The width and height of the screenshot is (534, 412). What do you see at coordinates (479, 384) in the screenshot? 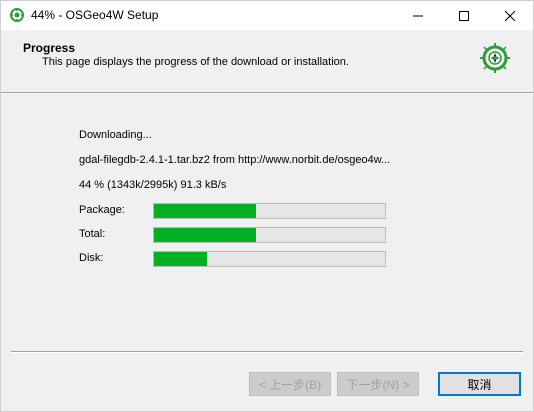
I see `cancel-button: 取消` at bounding box center [479, 384].